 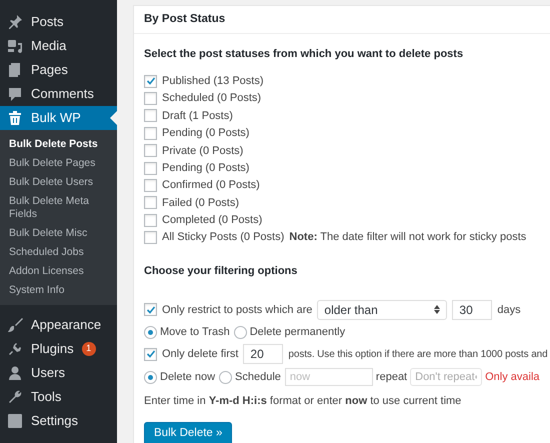 I want to click on menu-item: Pages, so click(x=58, y=70).